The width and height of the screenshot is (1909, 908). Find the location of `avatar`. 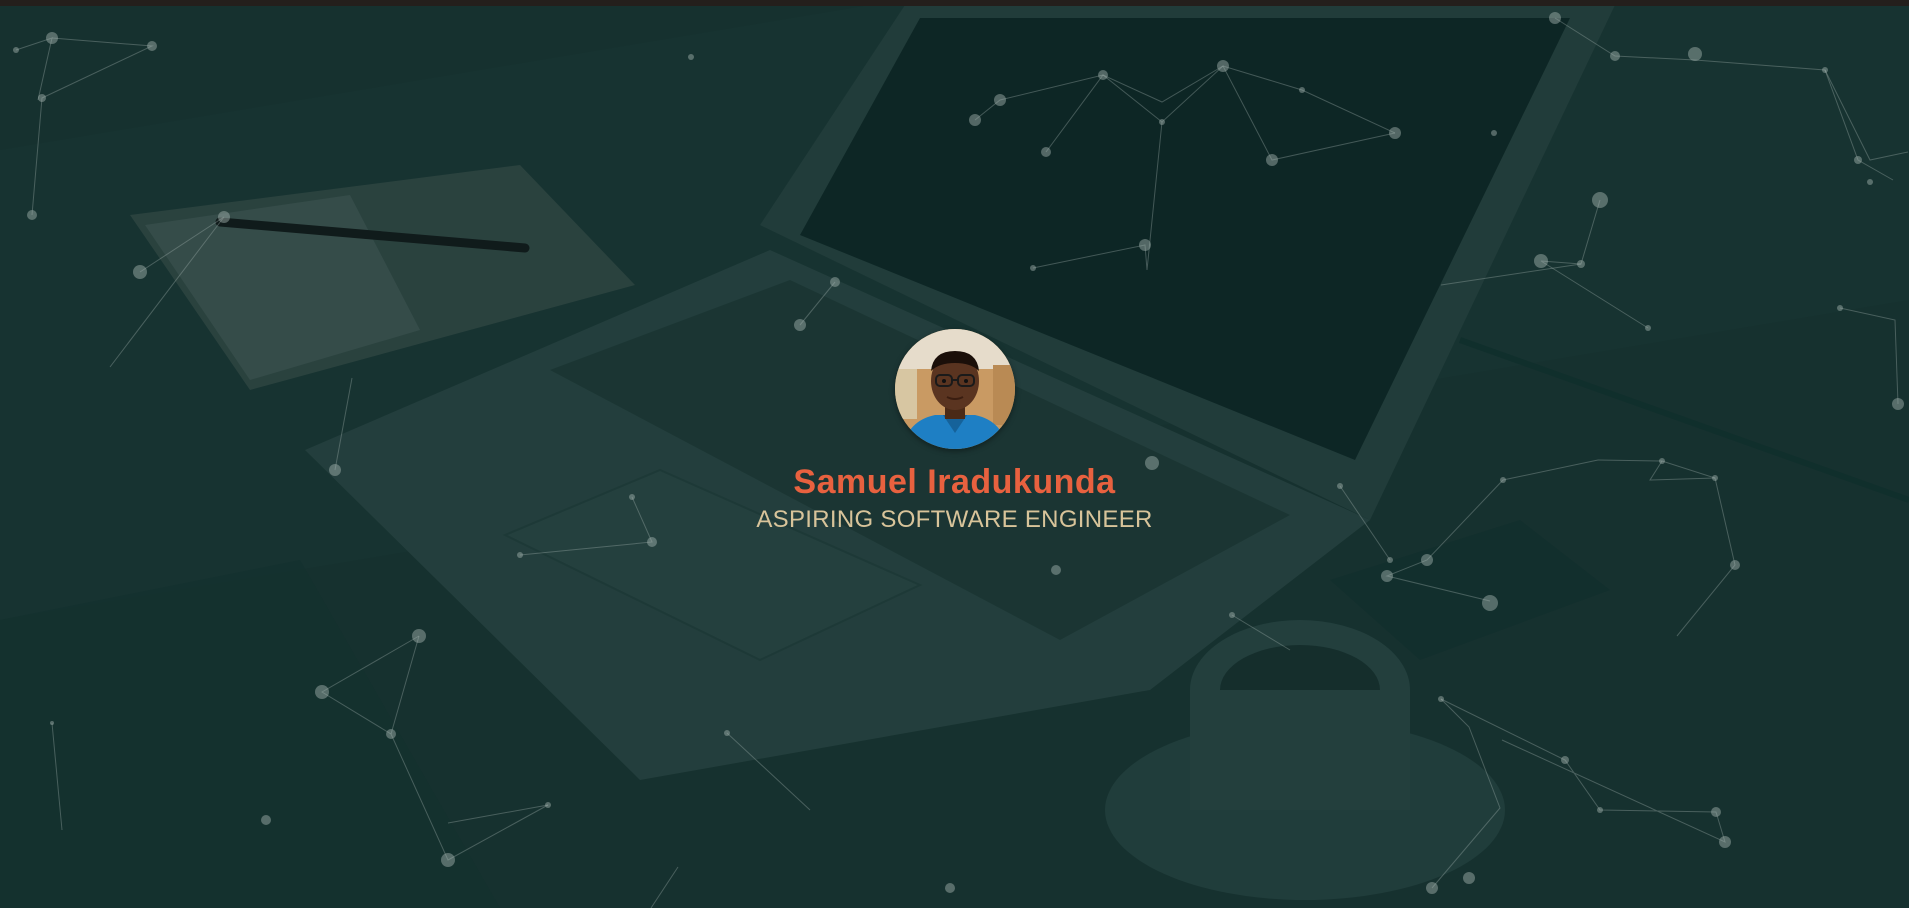

avatar is located at coordinates (954, 389).